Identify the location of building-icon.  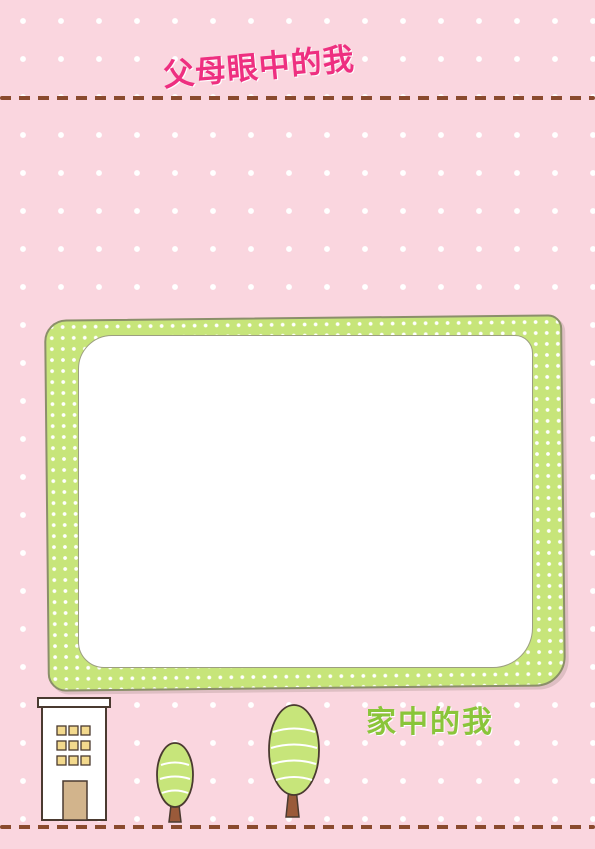
(74, 759).